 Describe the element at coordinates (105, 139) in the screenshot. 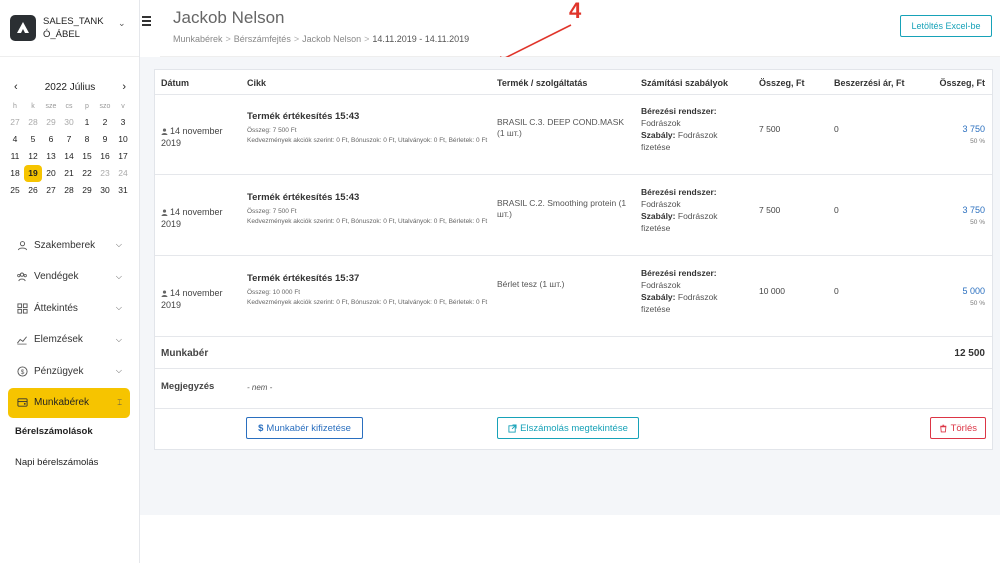

I see `calendar-day: 9` at that location.